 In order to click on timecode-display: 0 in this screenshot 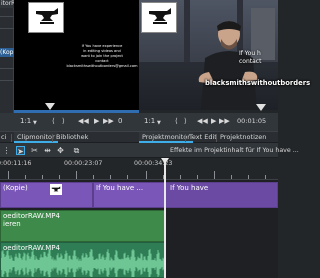, I will do `click(120, 121)`.